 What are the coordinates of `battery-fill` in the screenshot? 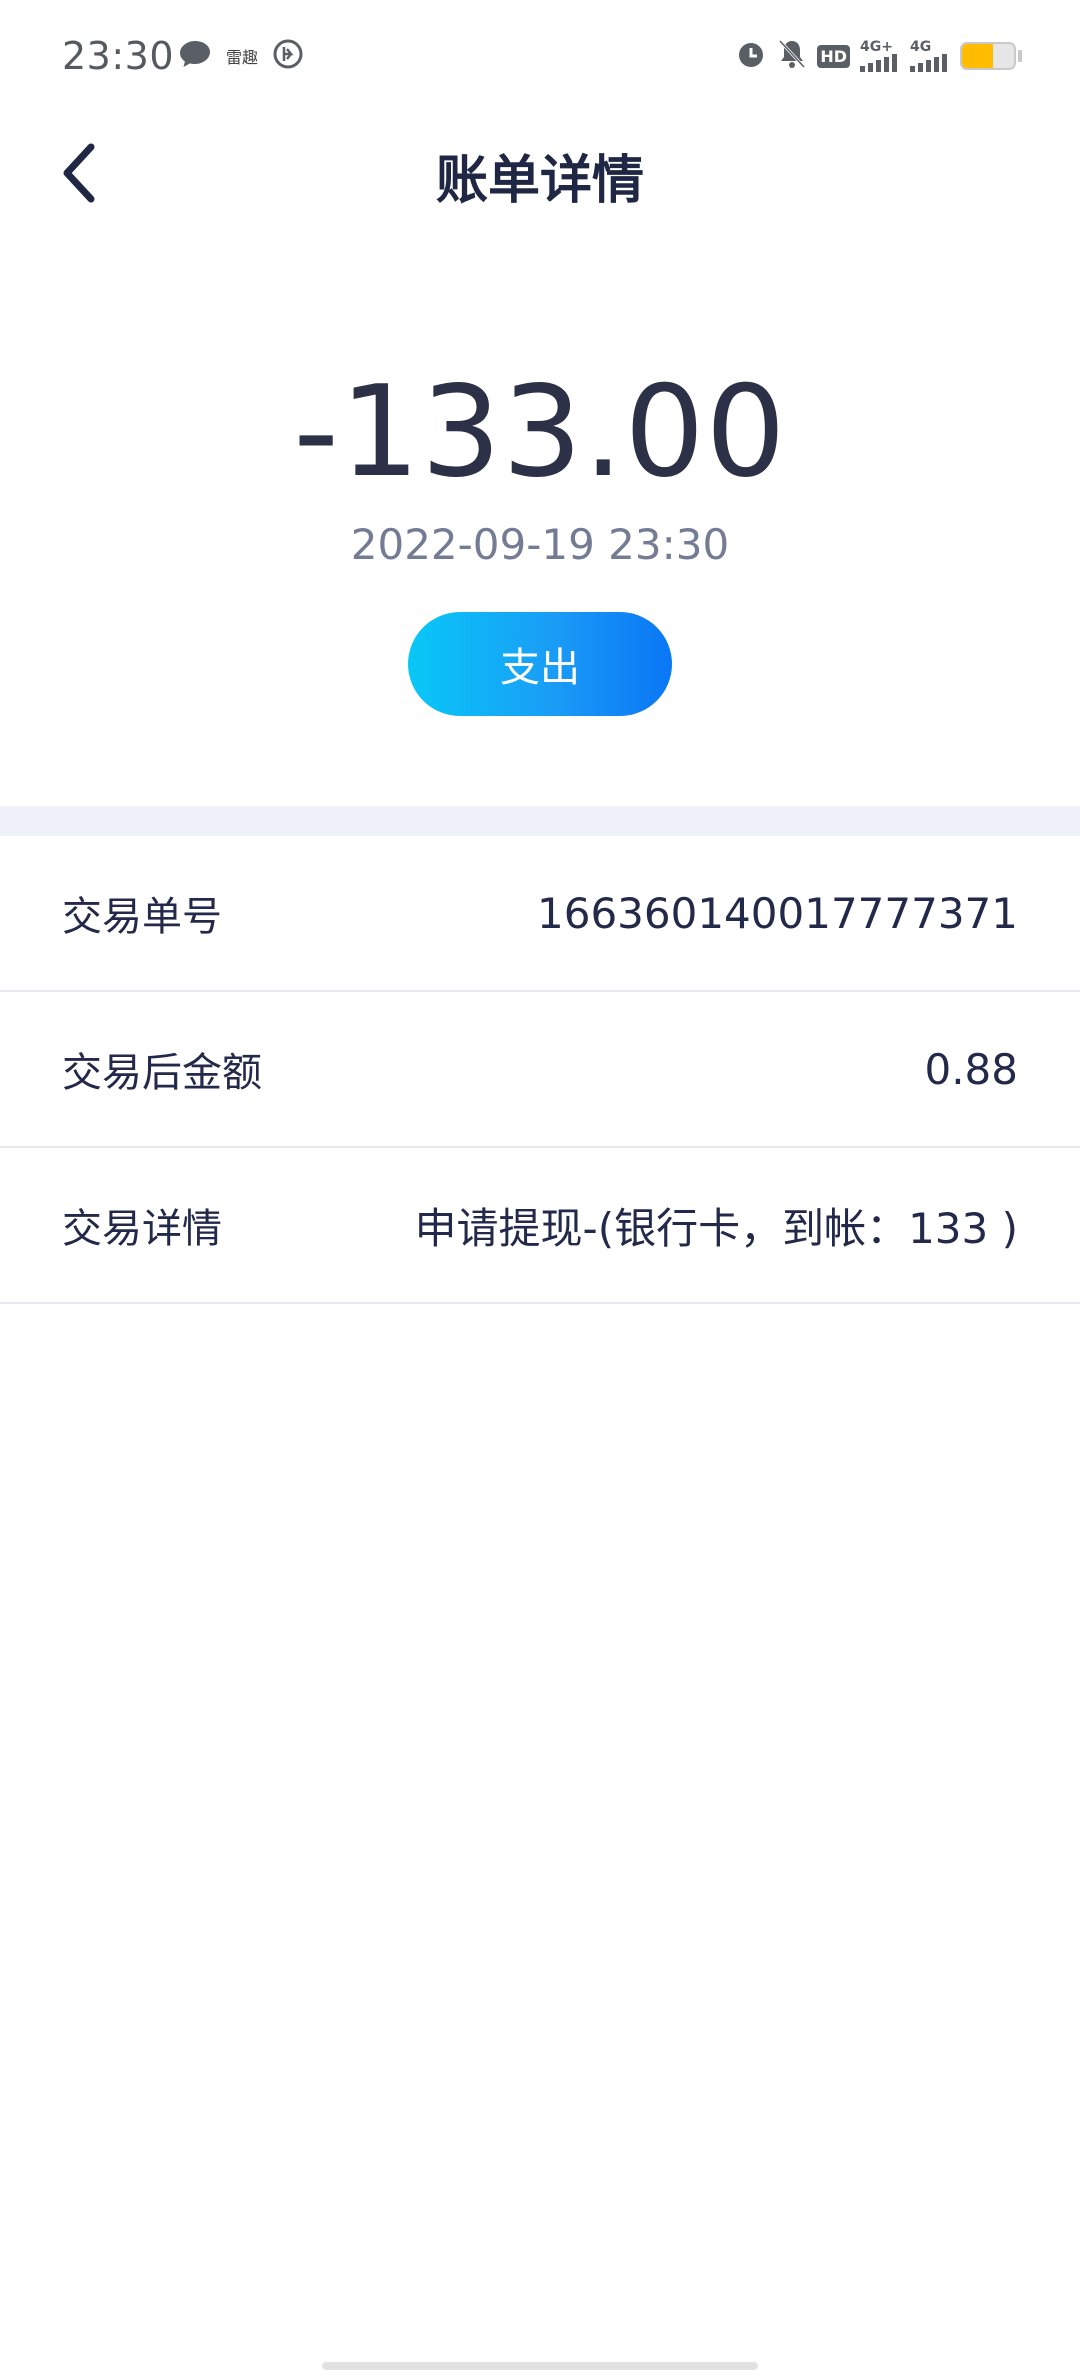 It's located at (978, 56).